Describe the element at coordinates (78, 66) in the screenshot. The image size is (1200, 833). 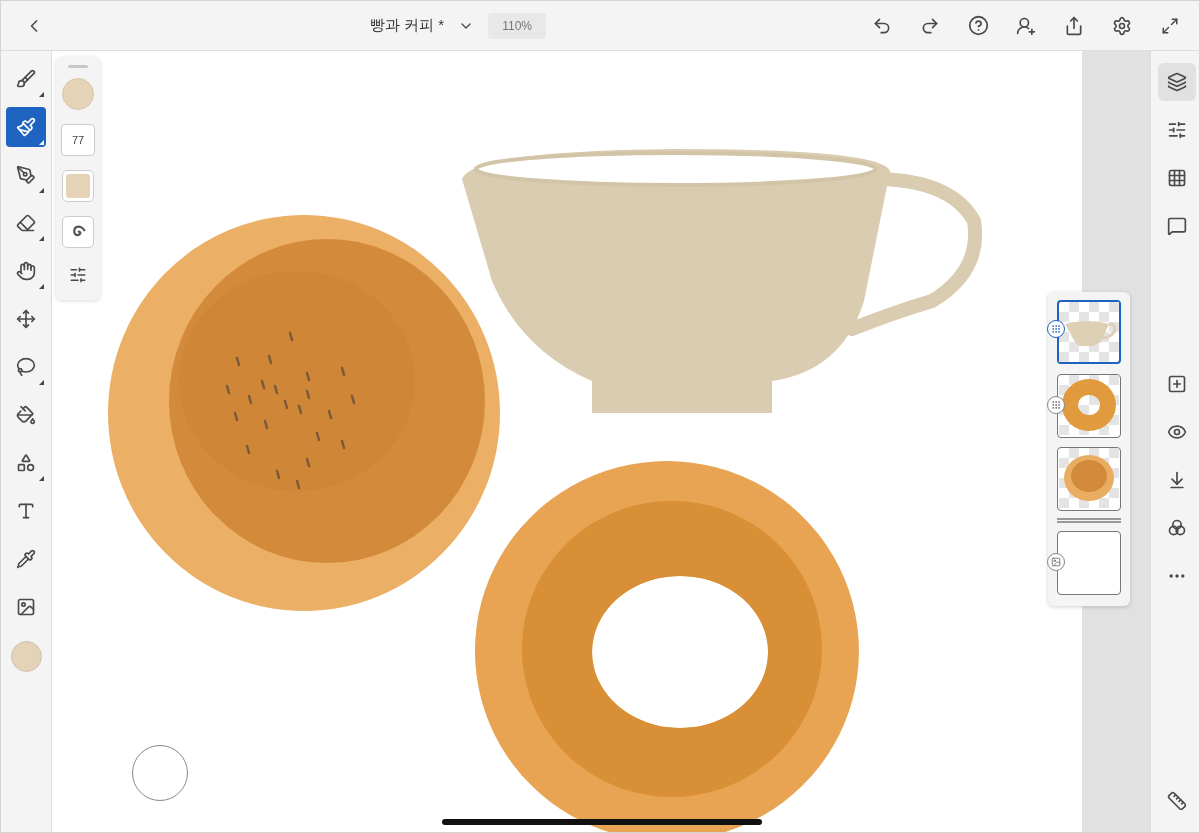
I see `panel-handle` at that location.